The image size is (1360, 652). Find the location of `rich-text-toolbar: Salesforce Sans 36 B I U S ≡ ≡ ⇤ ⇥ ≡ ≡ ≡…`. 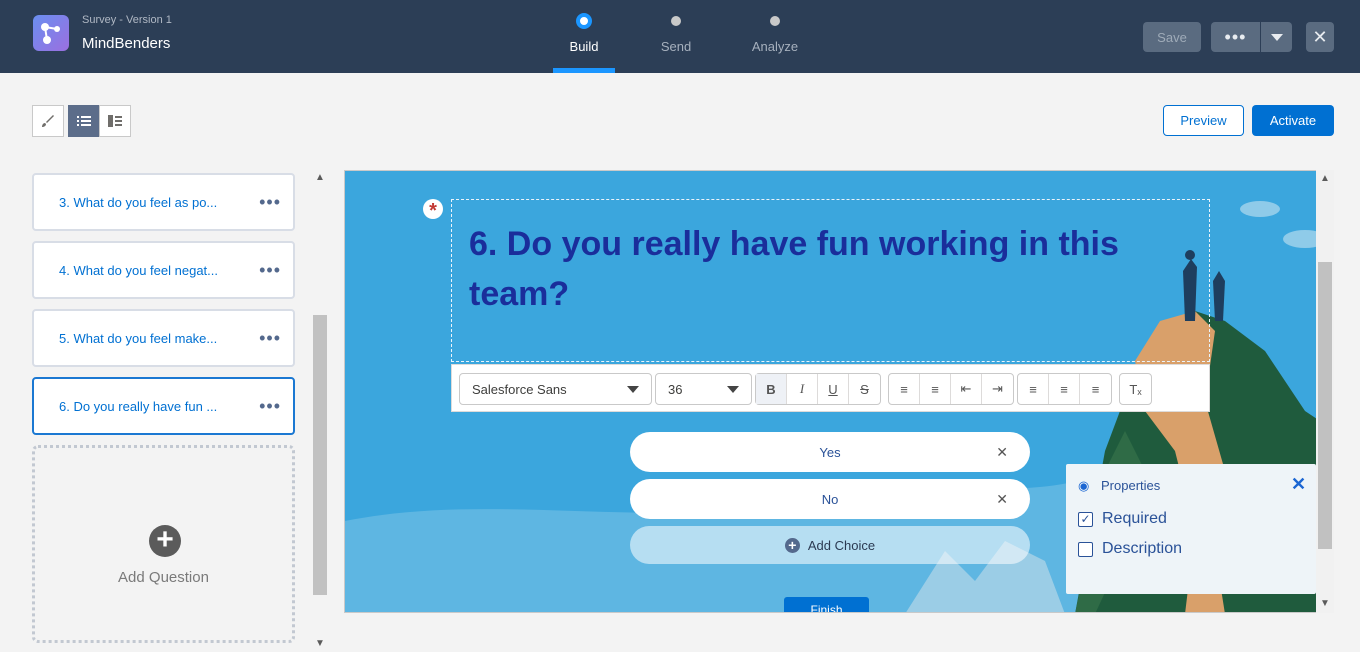

rich-text-toolbar: Salesforce Sans 36 B I U S ≡ ≡ ⇤ ⇥ ≡ ≡ ≡… is located at coordinates (830, 388).